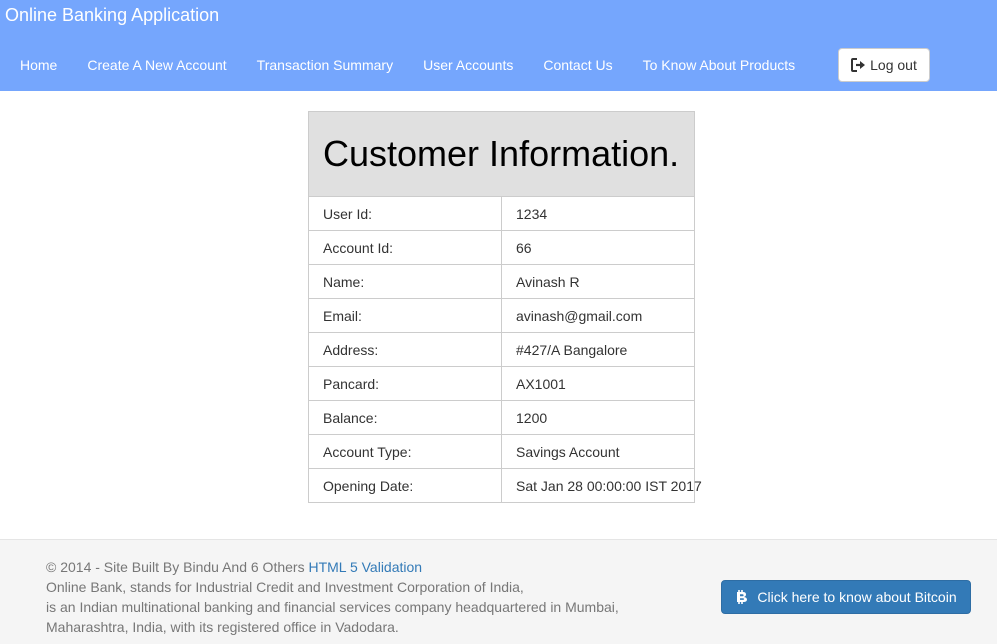 The image size is (997, 644). I want to click on nav-link-user-accounts: User Accounts, so click(468, 65).